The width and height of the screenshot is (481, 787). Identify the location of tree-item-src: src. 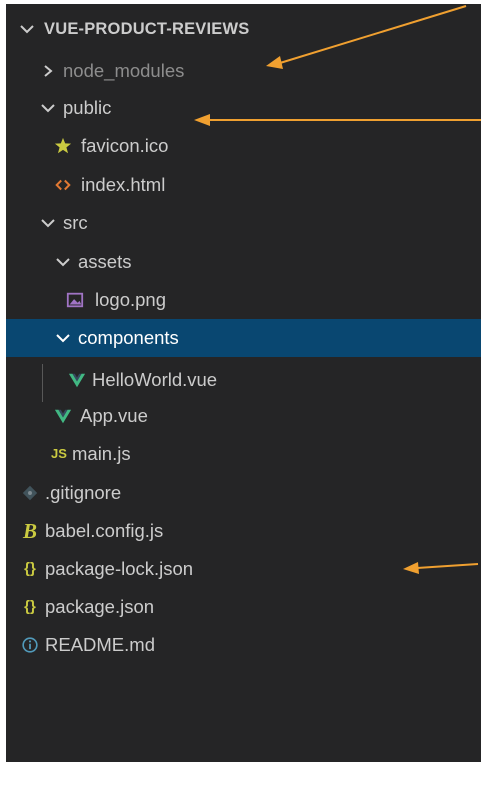
(243, 223).